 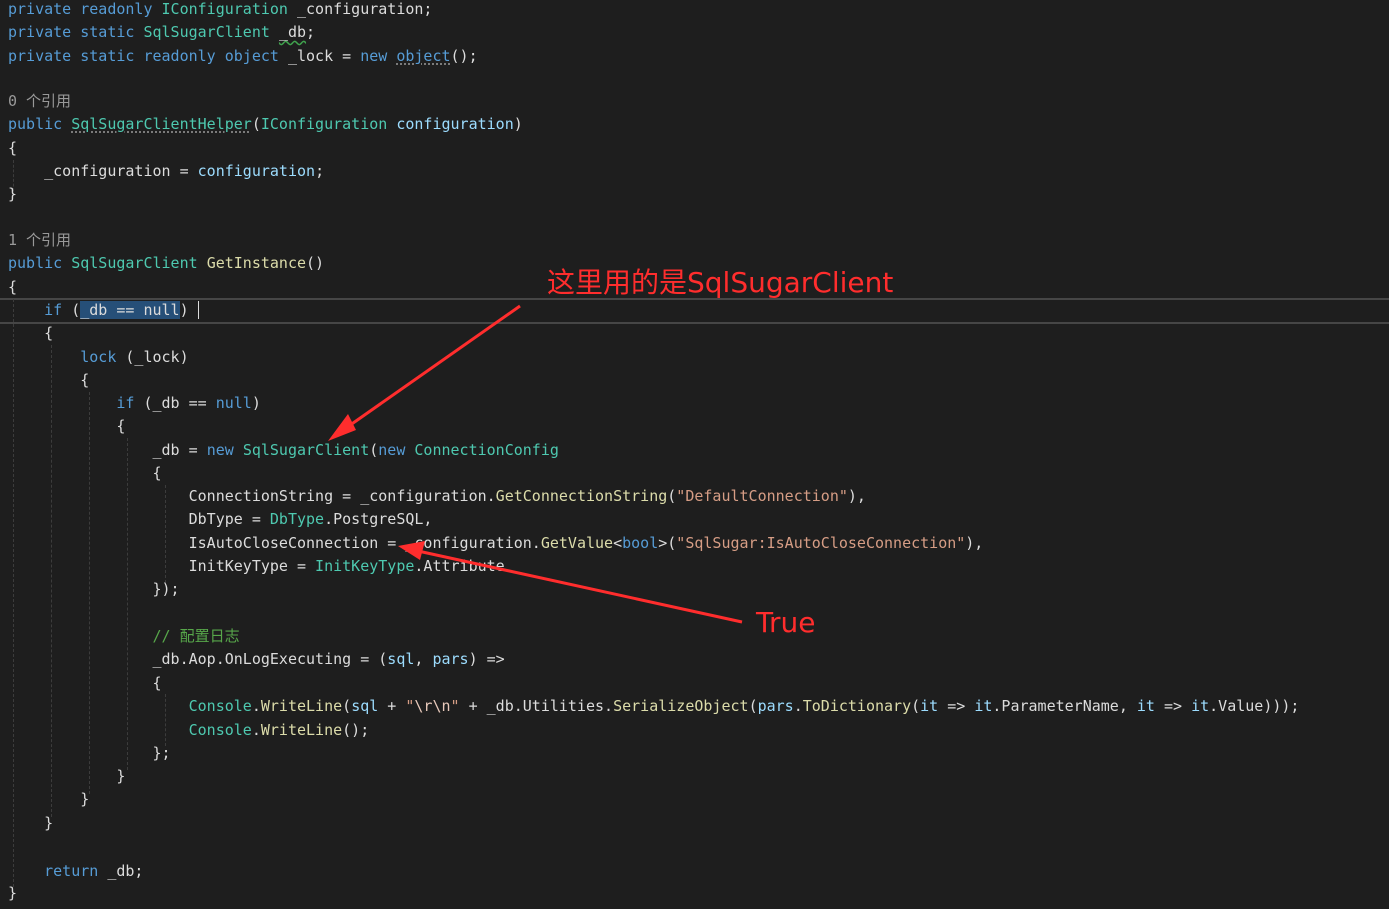 What do you see at coordinates (786, 622) in the screenshot?
I see `annotation-label-true: True` at bounding box center [786, 622].